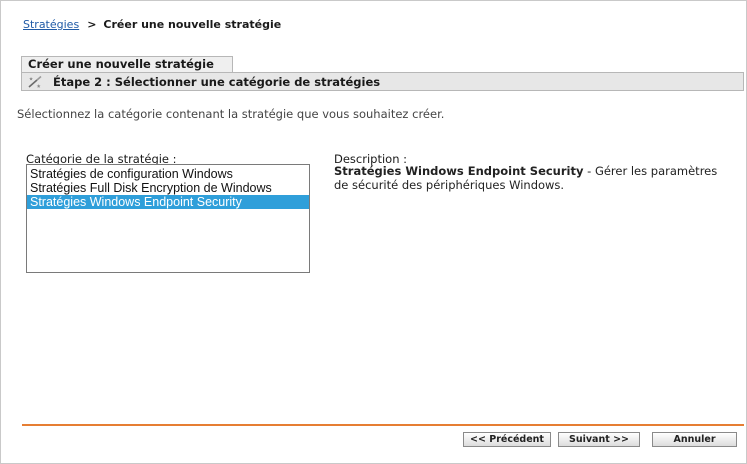 The width and height of the screenshot is (747, 464). Describe the element at coordinates (507, 439) in the screenshot. I see `previous-button: << Précédent` at that location.